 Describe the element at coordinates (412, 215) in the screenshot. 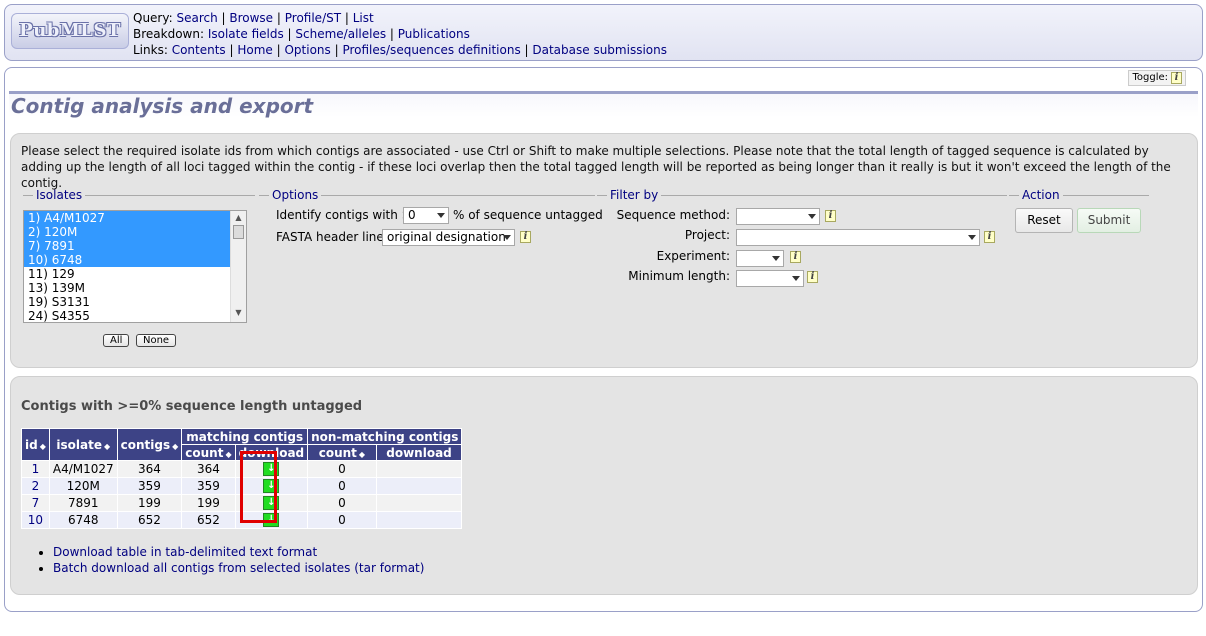

I see `untagged-percent-value: 0` at that location.